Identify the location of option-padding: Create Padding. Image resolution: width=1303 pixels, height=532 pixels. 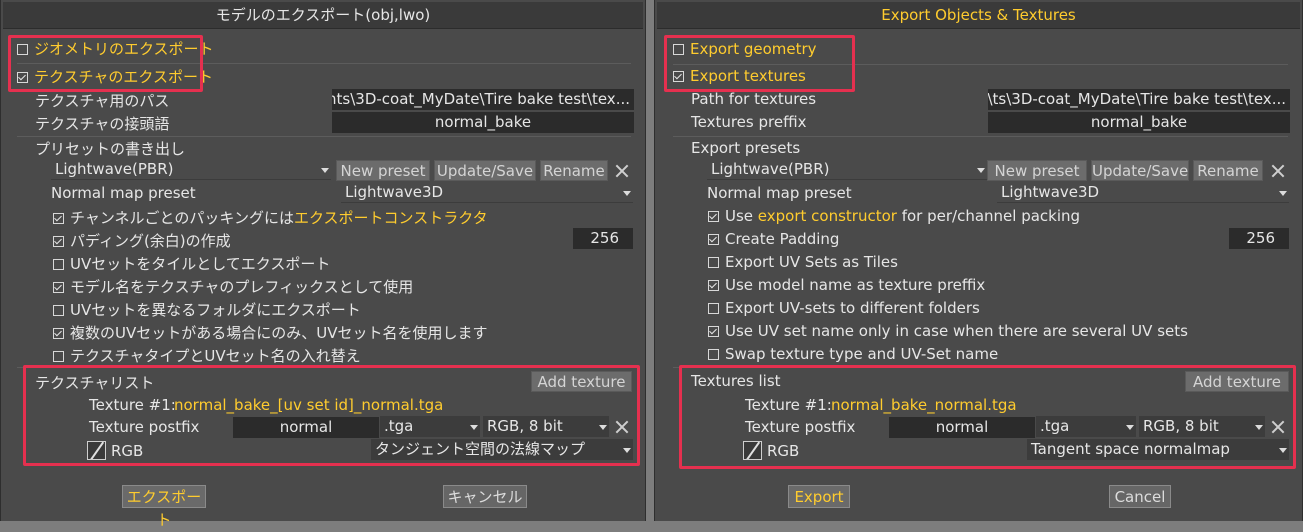
(773, 239).